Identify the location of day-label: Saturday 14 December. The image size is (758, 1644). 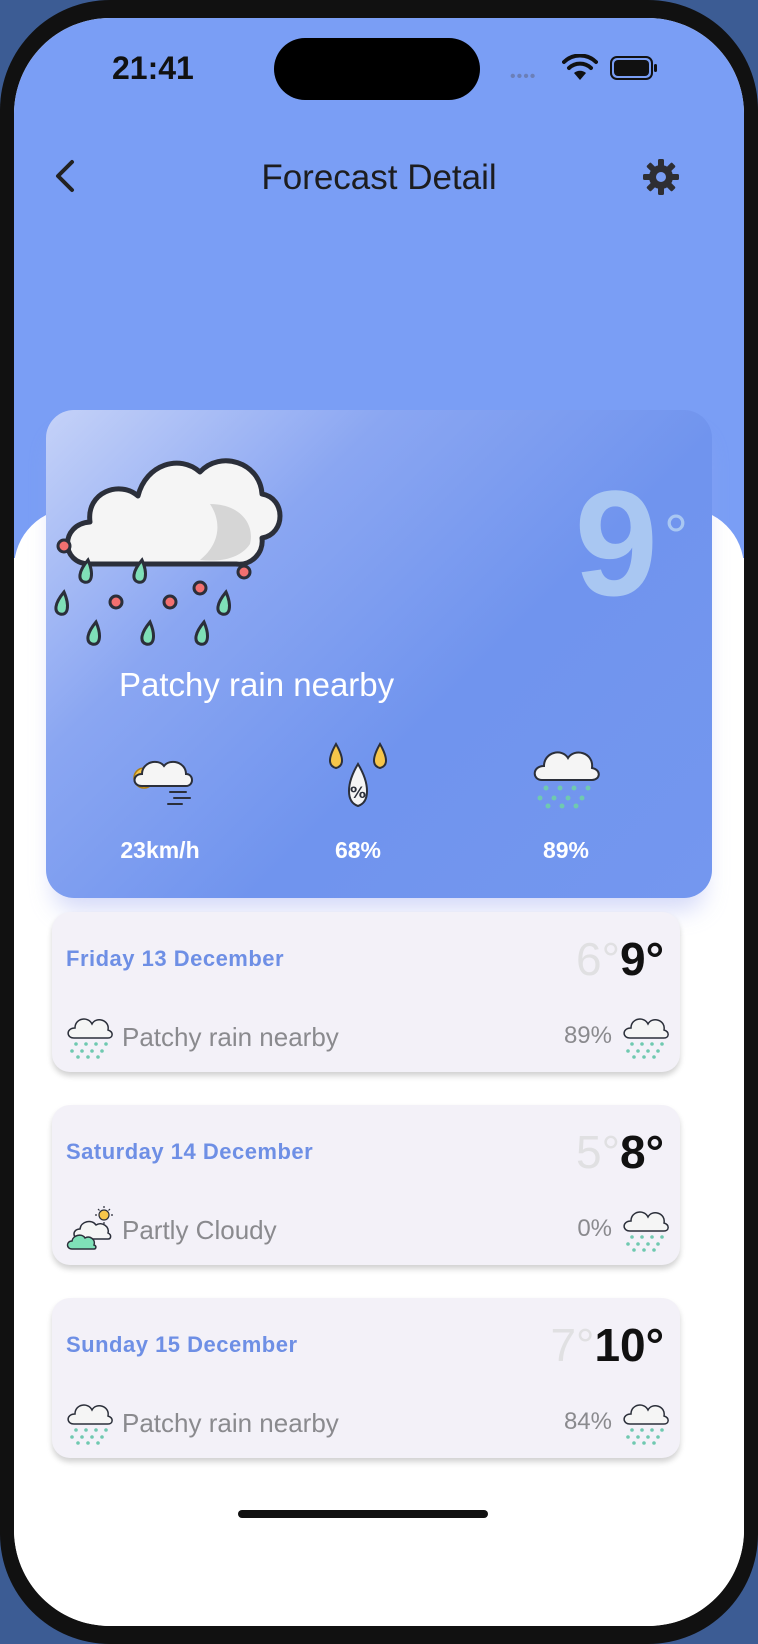
(190, 1151).